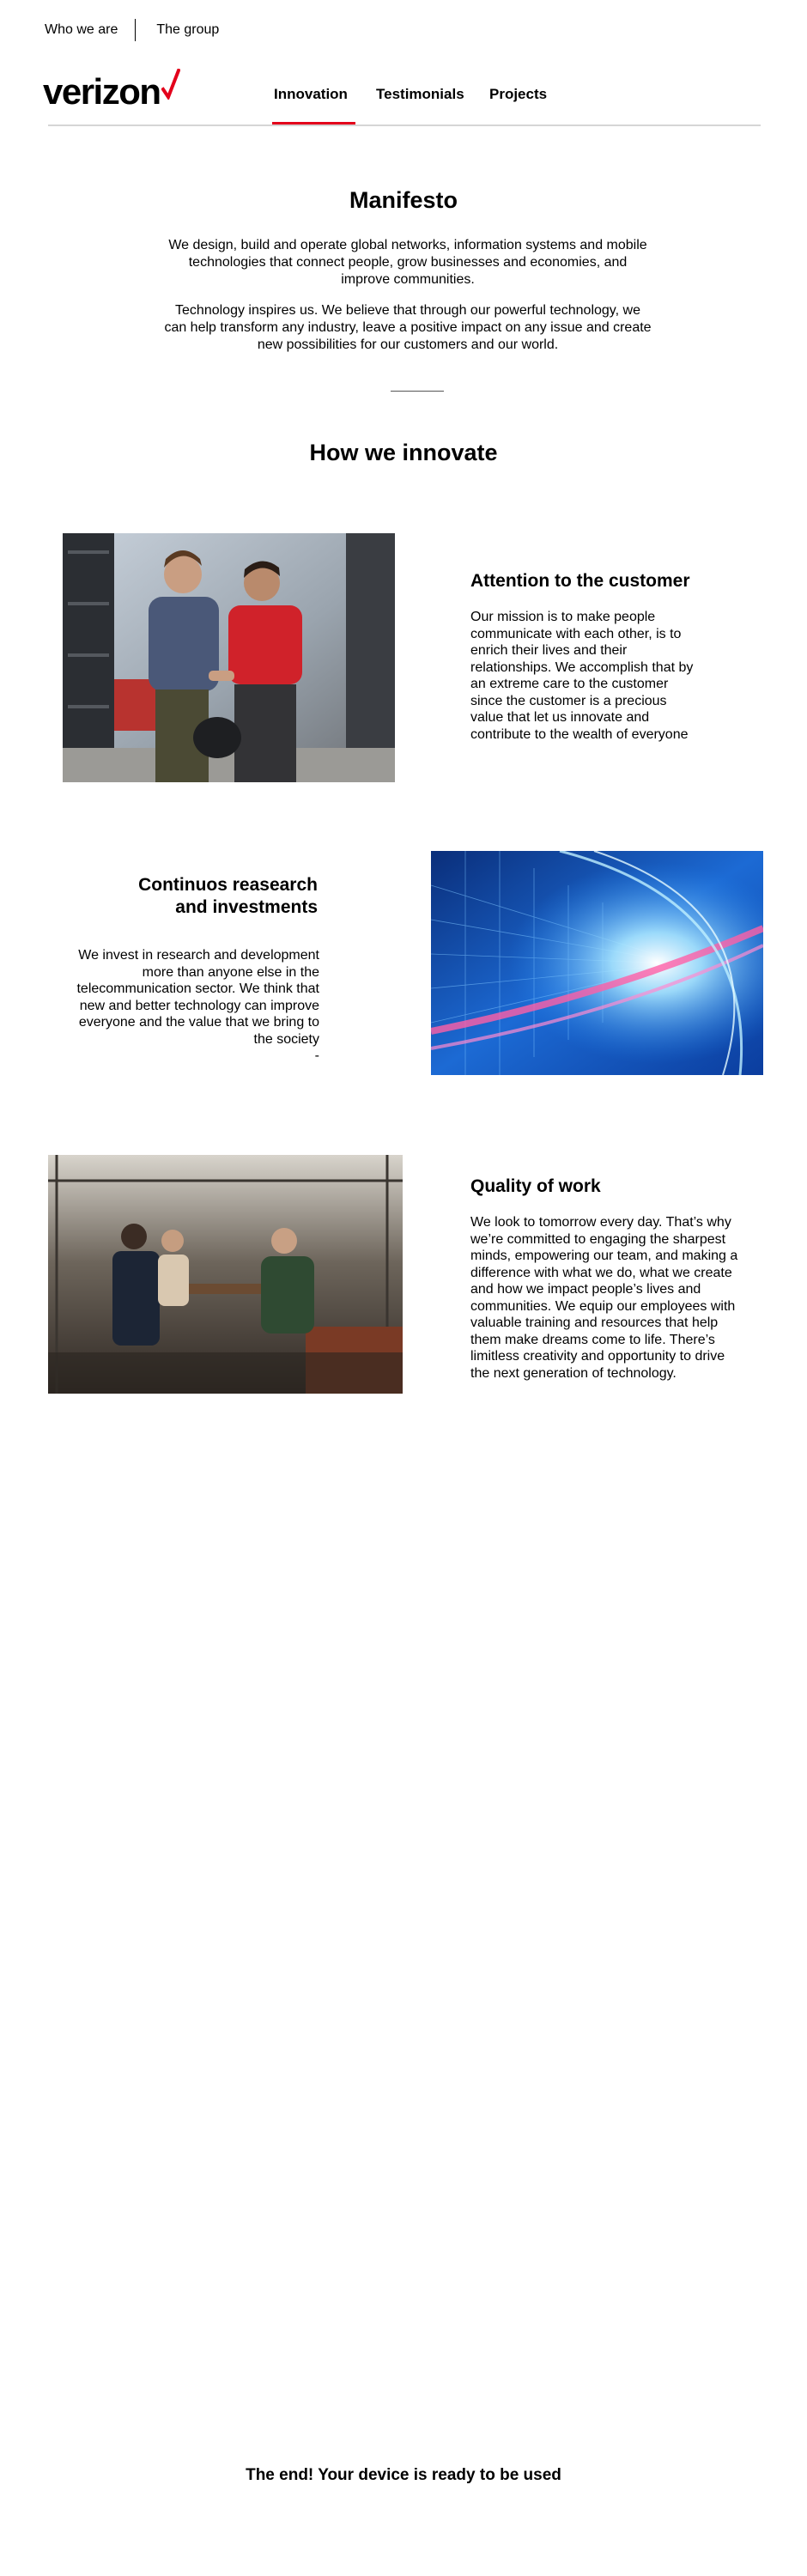 This screenshot has height=2576, width=807. What do you see at coordinates (580, 581) in the screenshot?
I see `feature-title-customer: Attention to the customer` at bounding box center [580, 581].